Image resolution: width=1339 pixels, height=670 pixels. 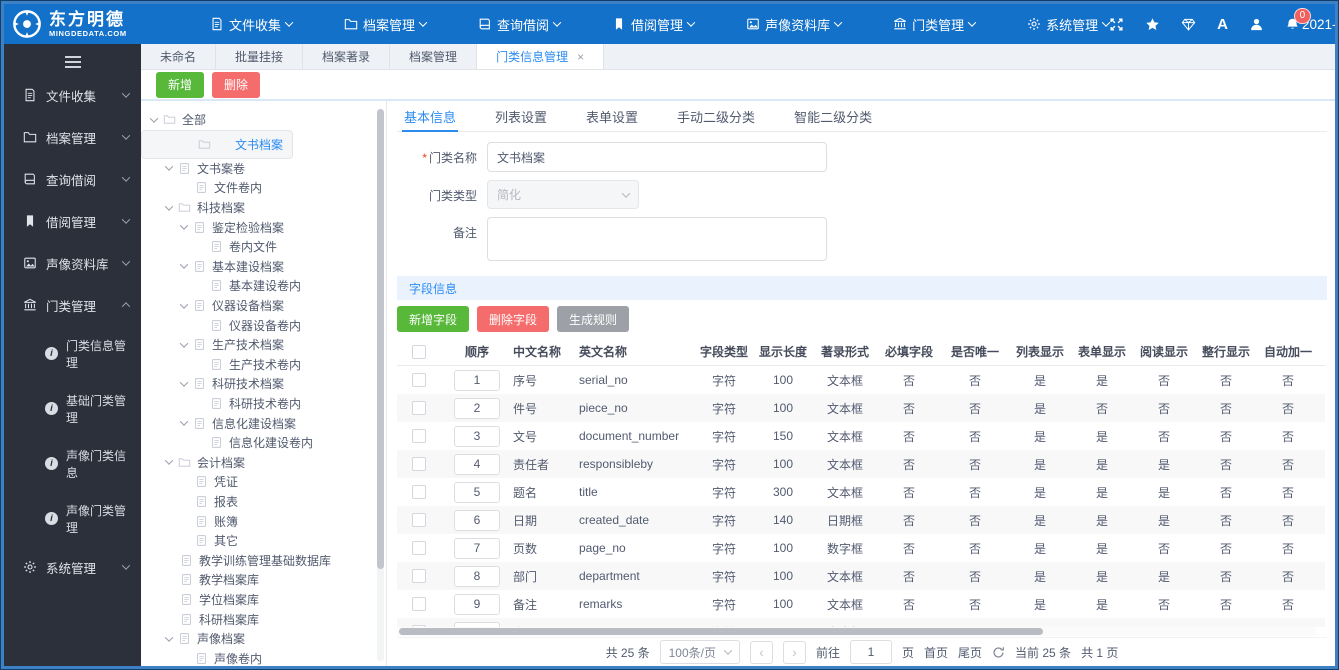 I want to click on tree-item: 鉴定检验档案, so click(x=263, y=227).